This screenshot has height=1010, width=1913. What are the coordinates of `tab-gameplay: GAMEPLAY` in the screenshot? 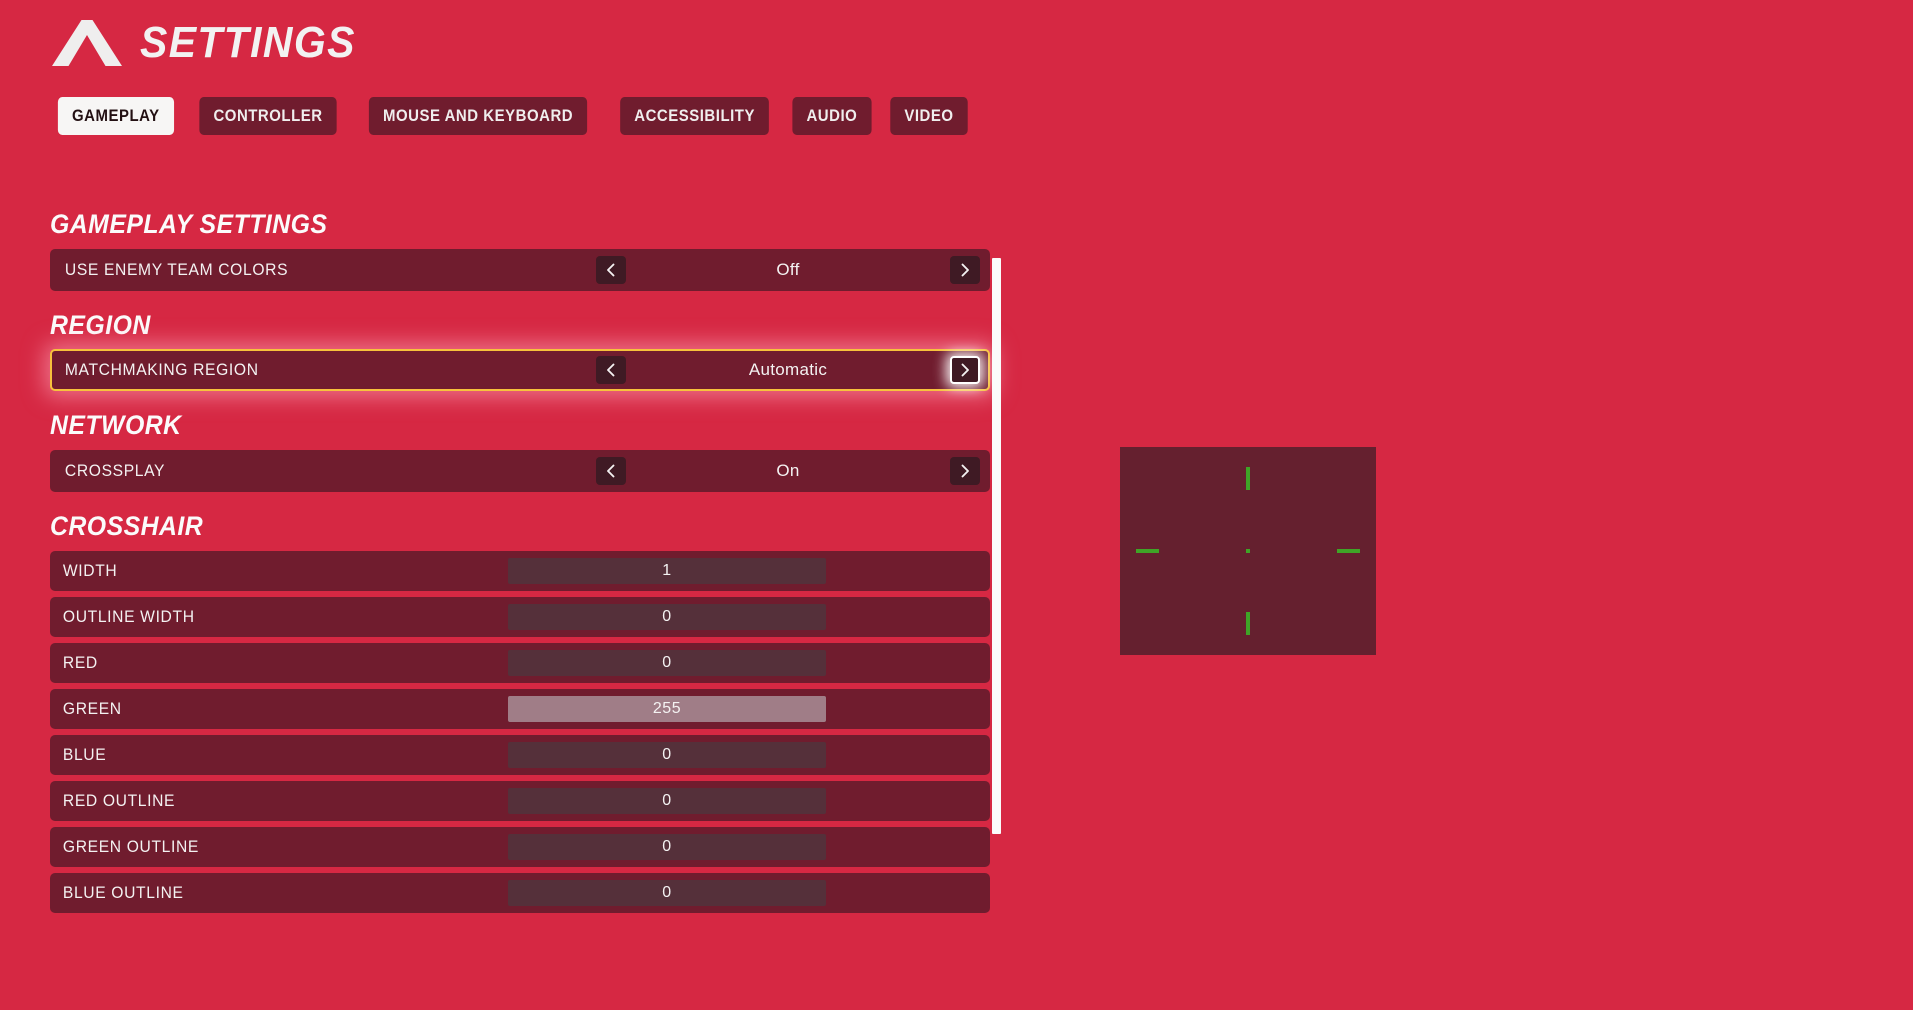 It's located at (115, 116).